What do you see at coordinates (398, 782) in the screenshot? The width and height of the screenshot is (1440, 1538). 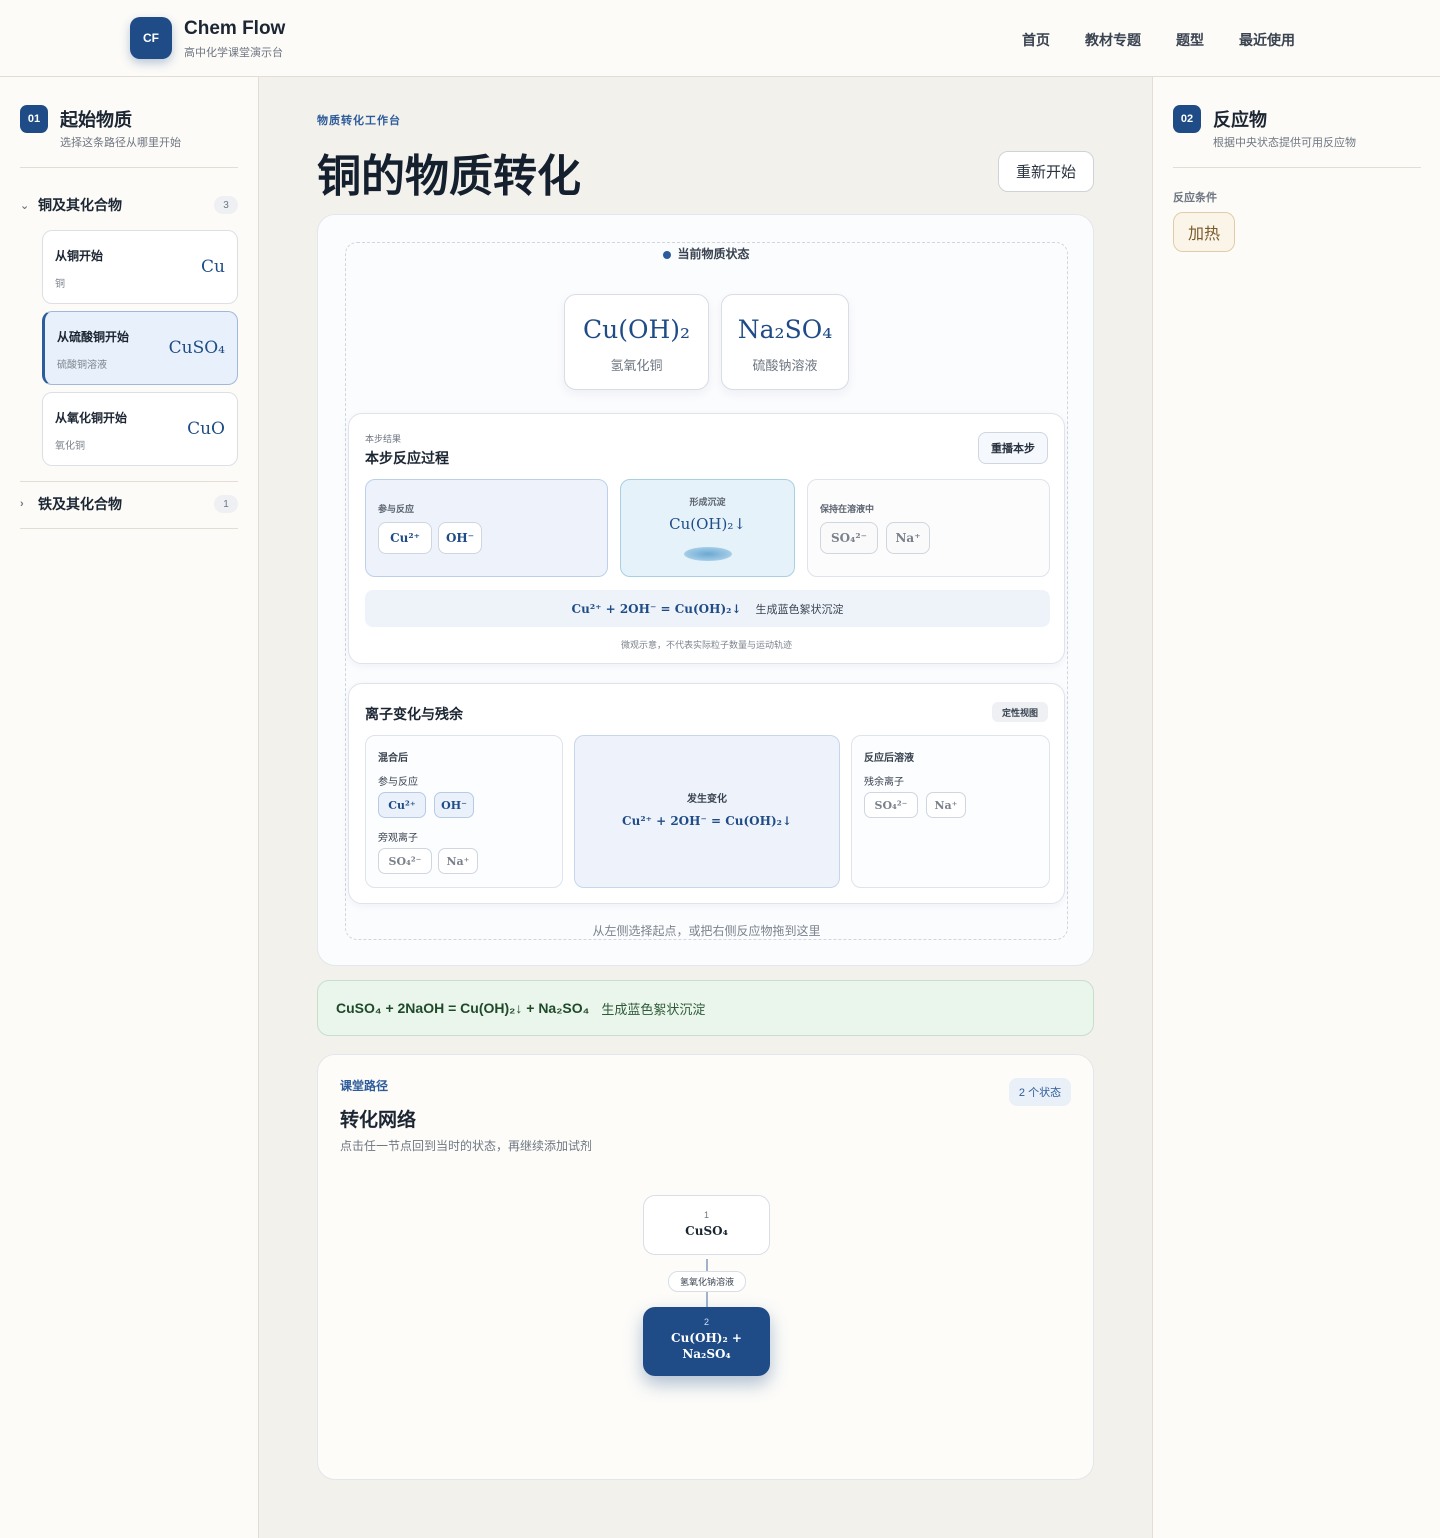 I see `col-sublabel: 参与反应` at bounding box center [398, 782].